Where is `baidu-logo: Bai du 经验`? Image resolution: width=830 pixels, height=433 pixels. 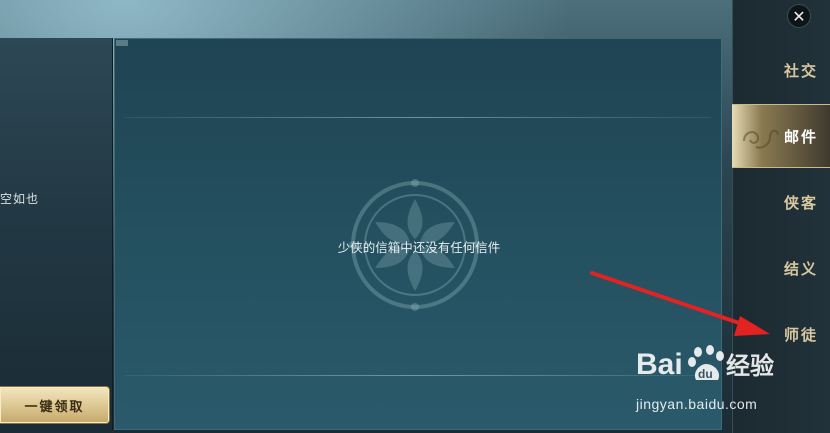 baidu-logo: Bai du 经验 is located at coordinates (705, 363).